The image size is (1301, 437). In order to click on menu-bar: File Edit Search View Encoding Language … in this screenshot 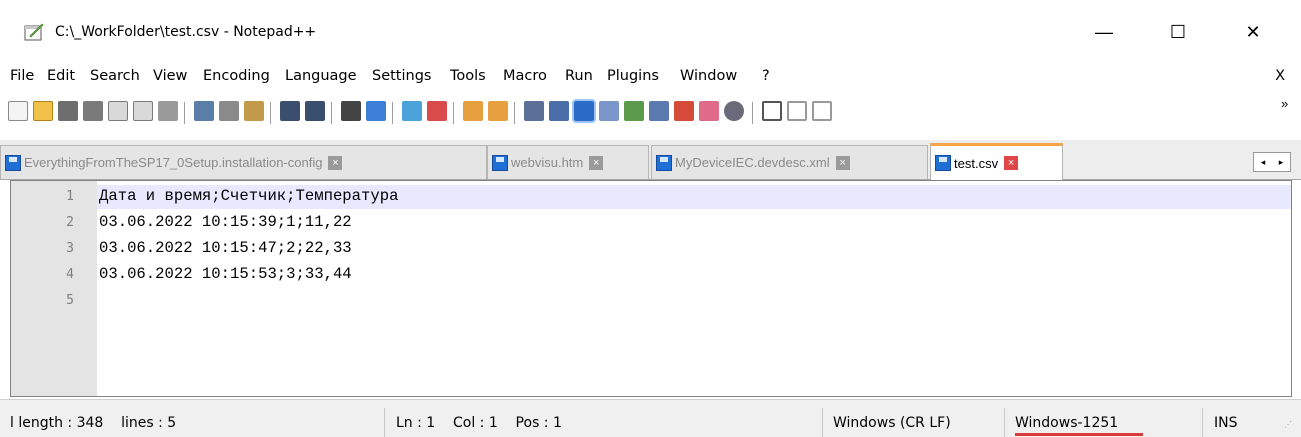, I will do `click(650, 77)`.